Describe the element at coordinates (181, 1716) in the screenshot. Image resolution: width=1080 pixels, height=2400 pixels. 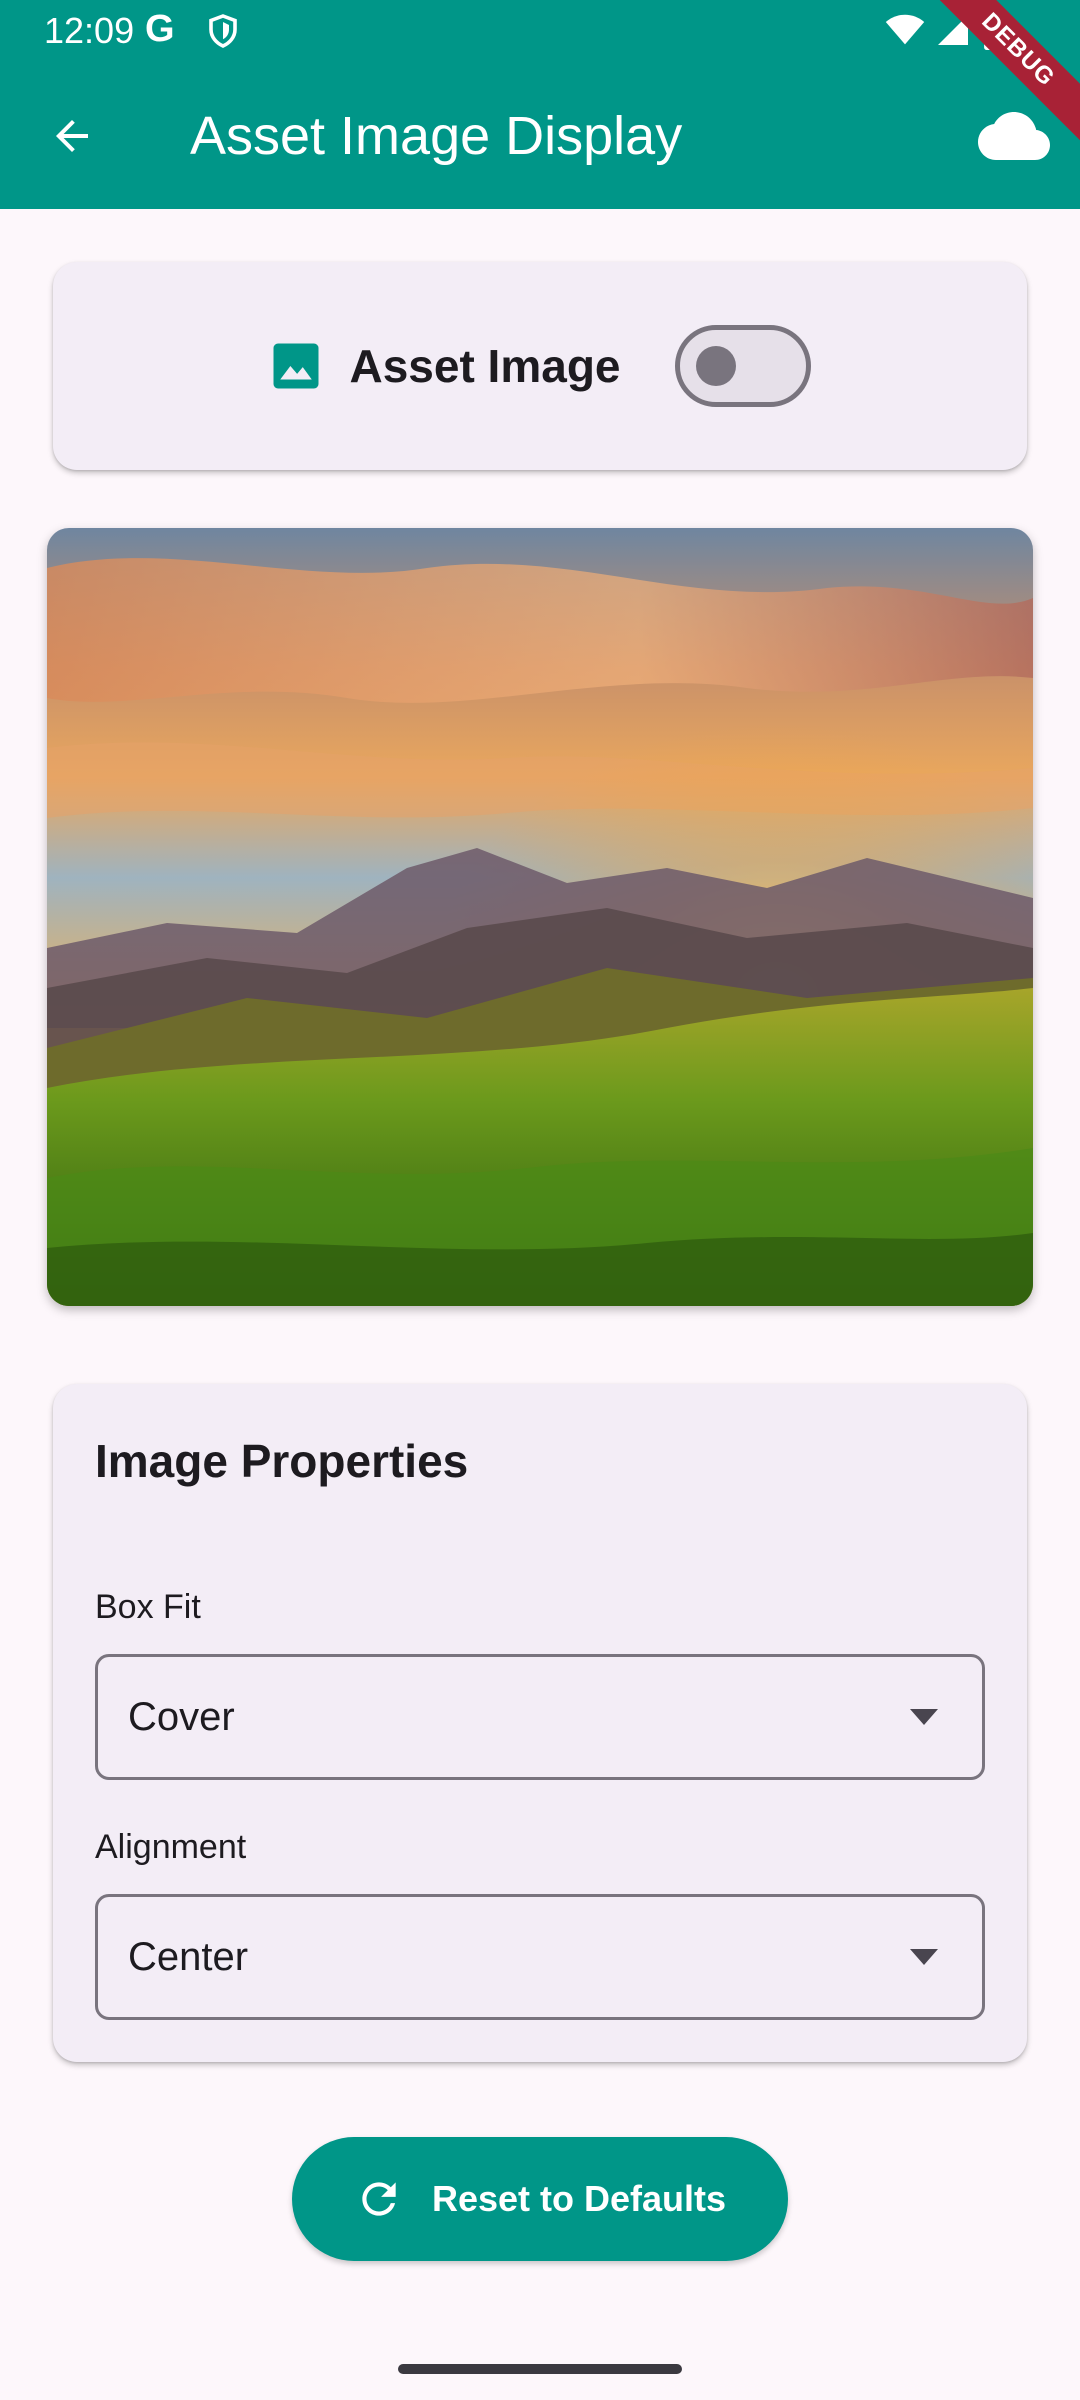
I see `box-fit-value: Cover` at that location.